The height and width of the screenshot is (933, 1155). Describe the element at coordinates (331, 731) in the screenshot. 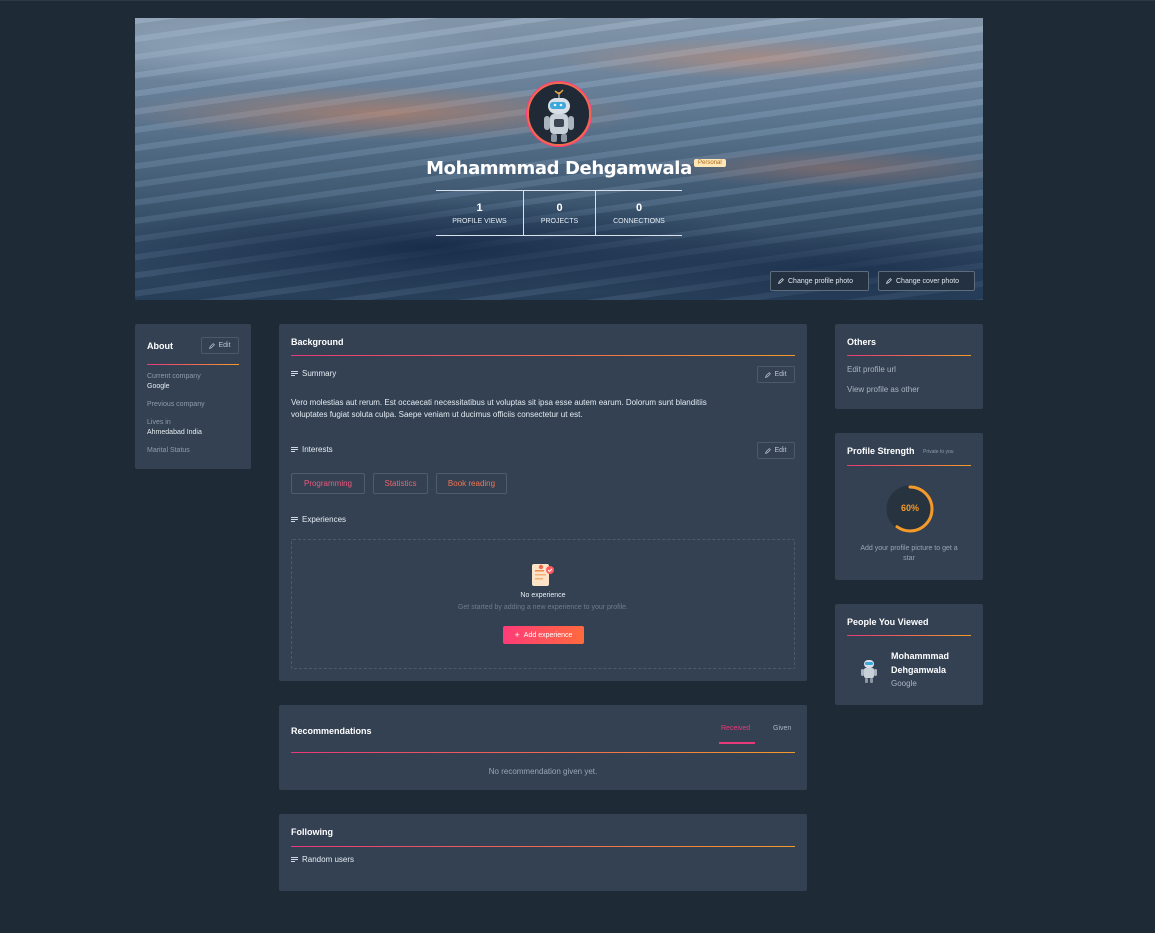

I see `recommendations-title: Recommendations` at that location.